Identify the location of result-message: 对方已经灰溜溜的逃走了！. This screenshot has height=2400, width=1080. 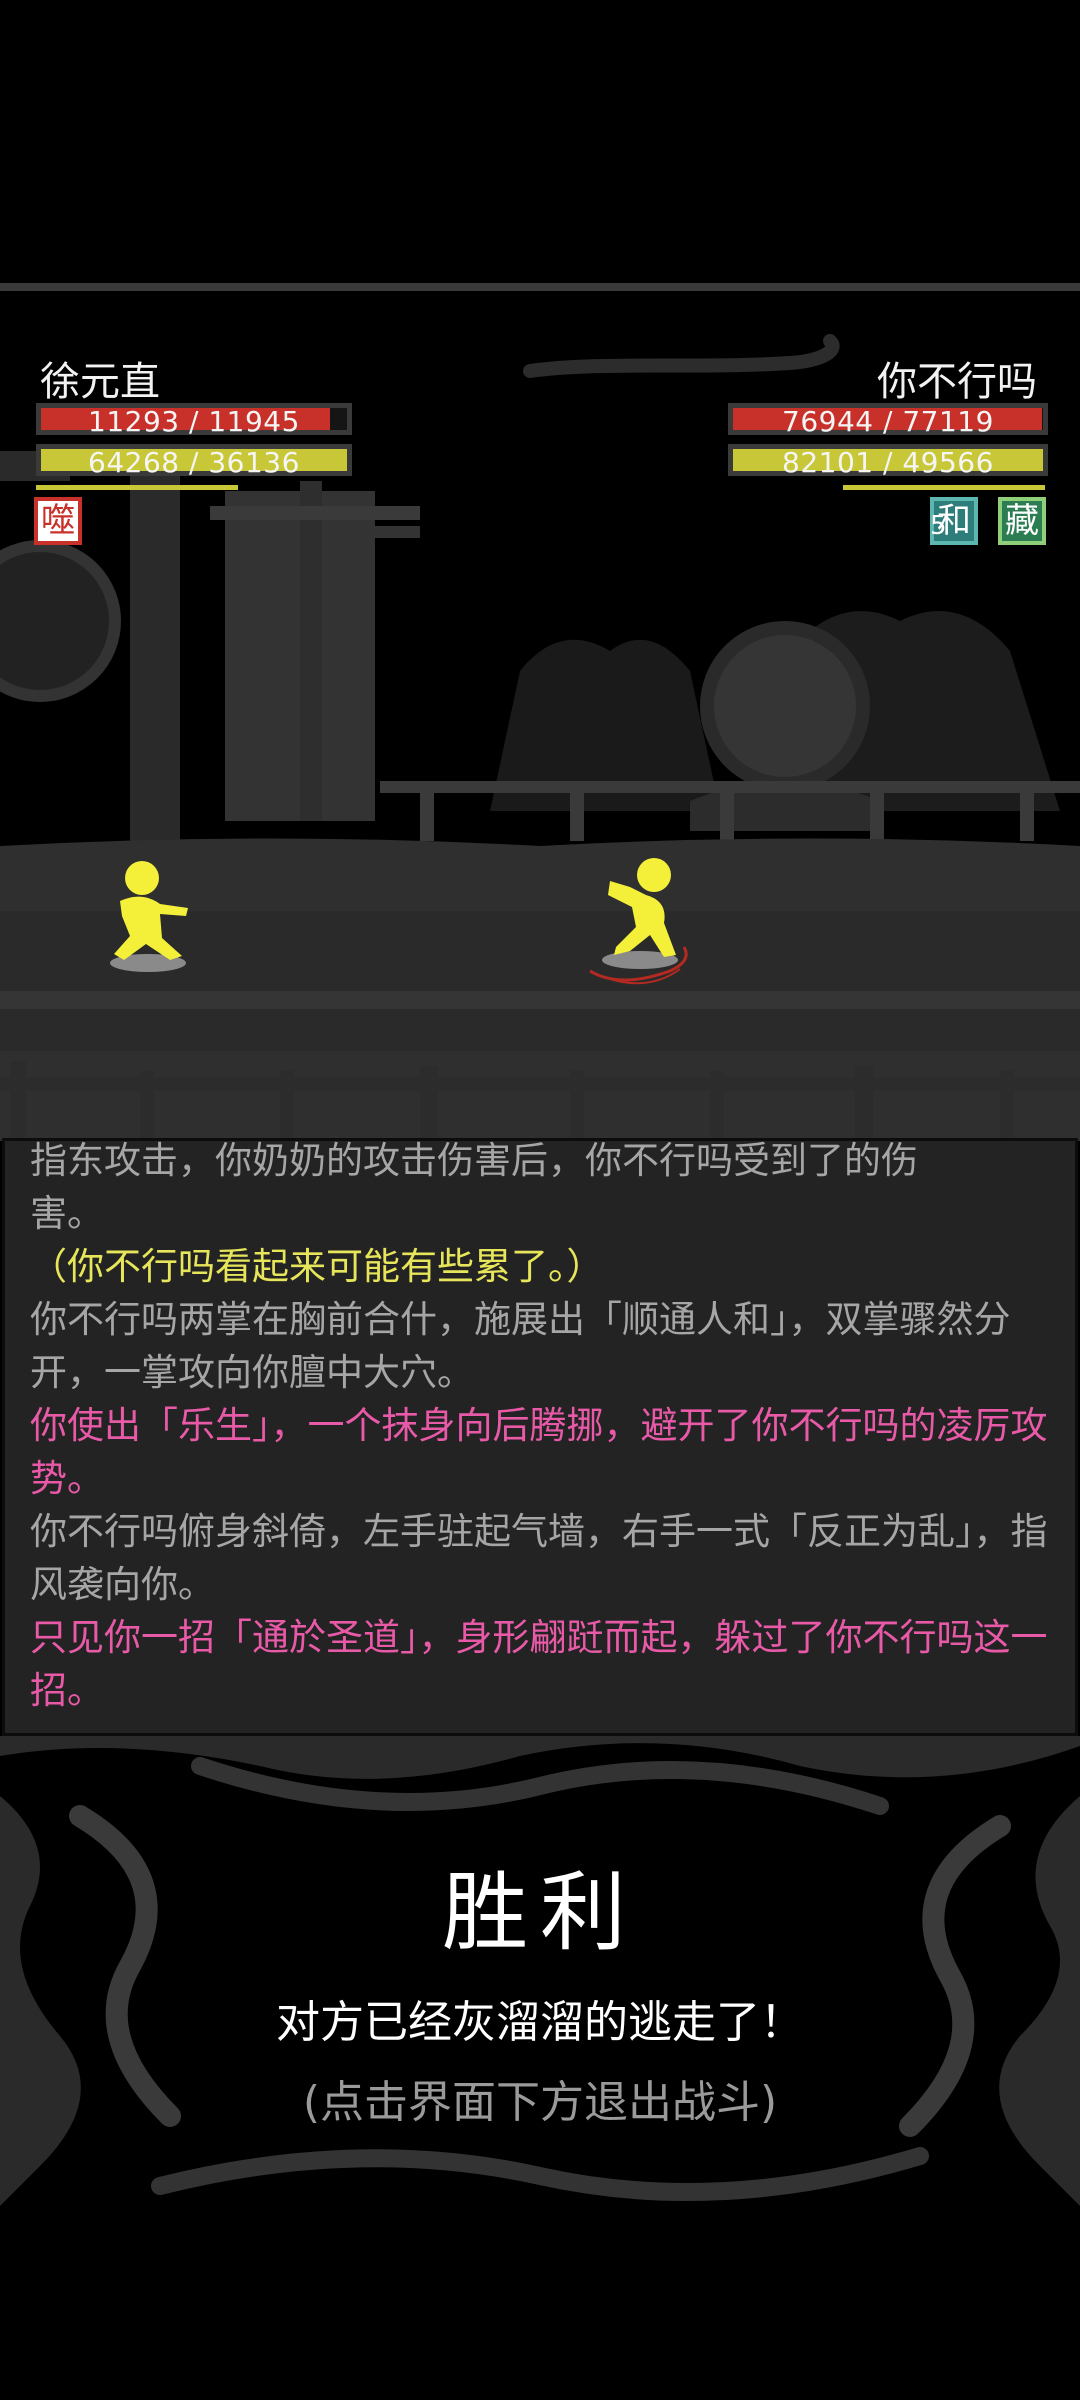
(540, 2022).